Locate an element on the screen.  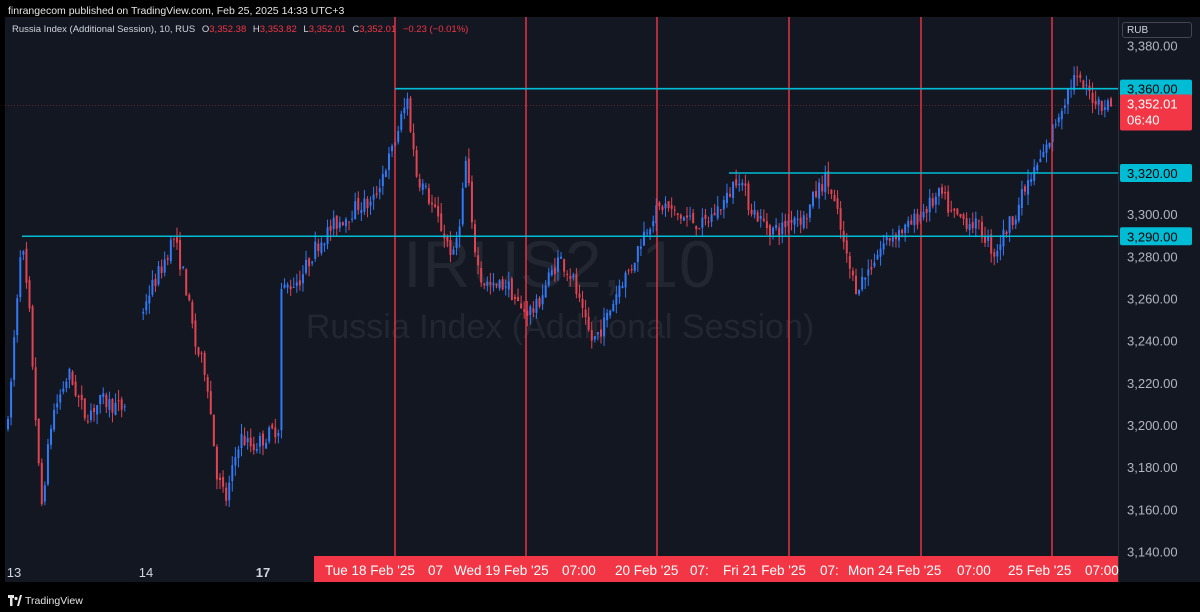
date-range-label: 20 Feb '25 is located at coordinates (646, 570).